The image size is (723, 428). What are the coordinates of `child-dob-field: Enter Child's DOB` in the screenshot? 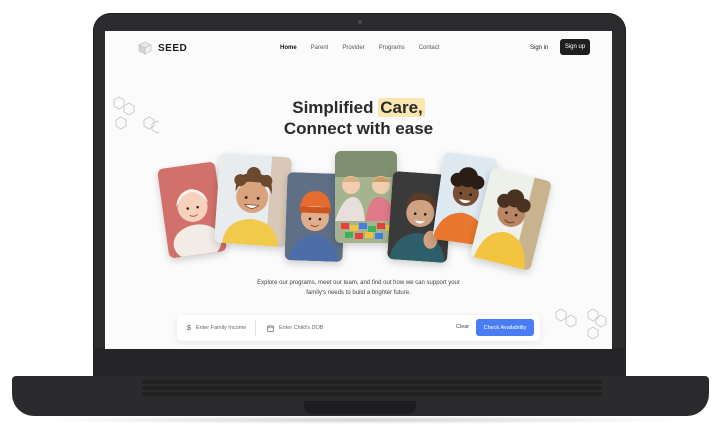 It's located at (295, 328).